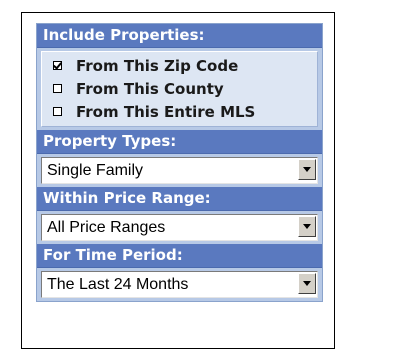 This screenshot has height=362, width=400. Describe the element at coordinates (157, 65) in the screenshot. I see `from-zip-code-label: From This Zip Code` at that location.